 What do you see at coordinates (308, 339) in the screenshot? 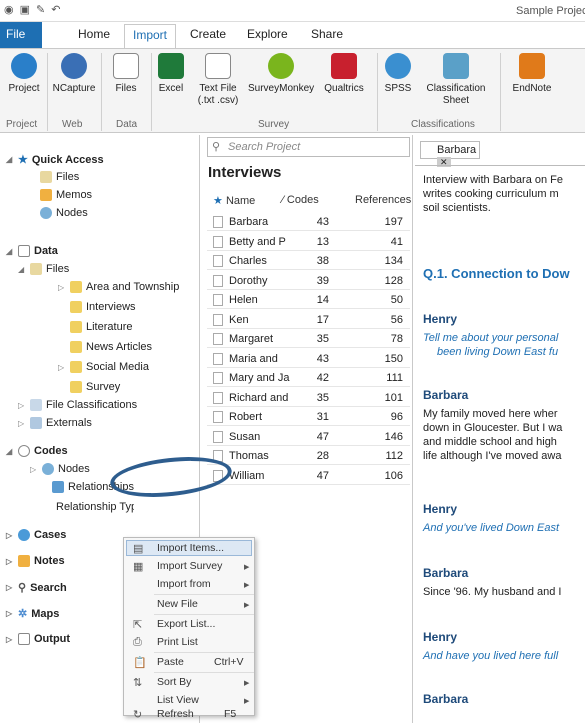
I see `table-row: Margaret 35 78` at bounding box center [308, 339].